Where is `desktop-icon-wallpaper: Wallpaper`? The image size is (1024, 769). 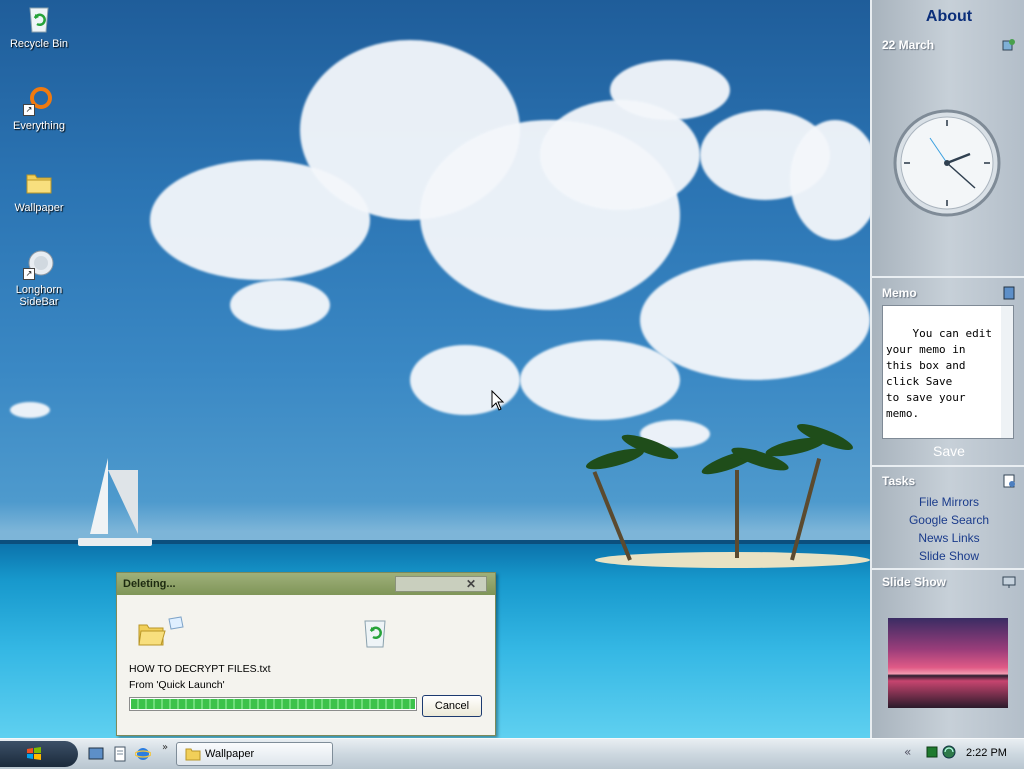 desktop-icon-wallpaper: Wallpaper is located at coordinates (39, 190).